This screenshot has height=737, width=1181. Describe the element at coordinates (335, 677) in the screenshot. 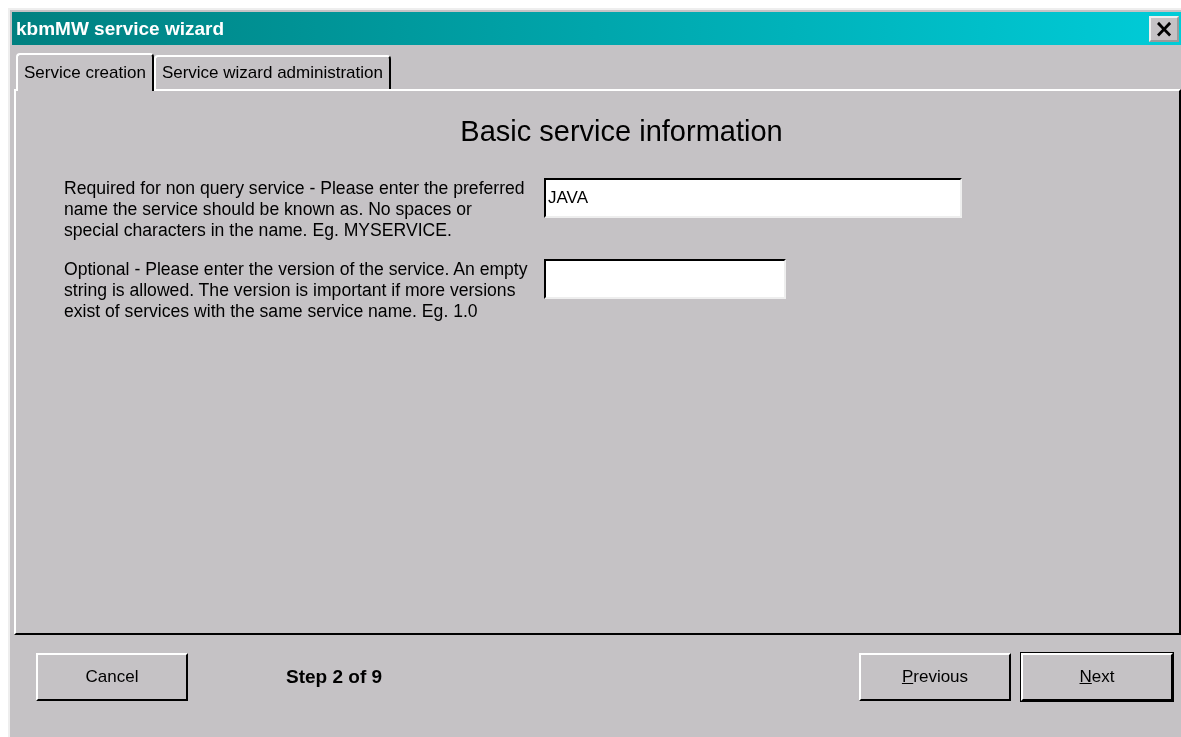

I see `step-indicator: Step 2 of 9` at that location.